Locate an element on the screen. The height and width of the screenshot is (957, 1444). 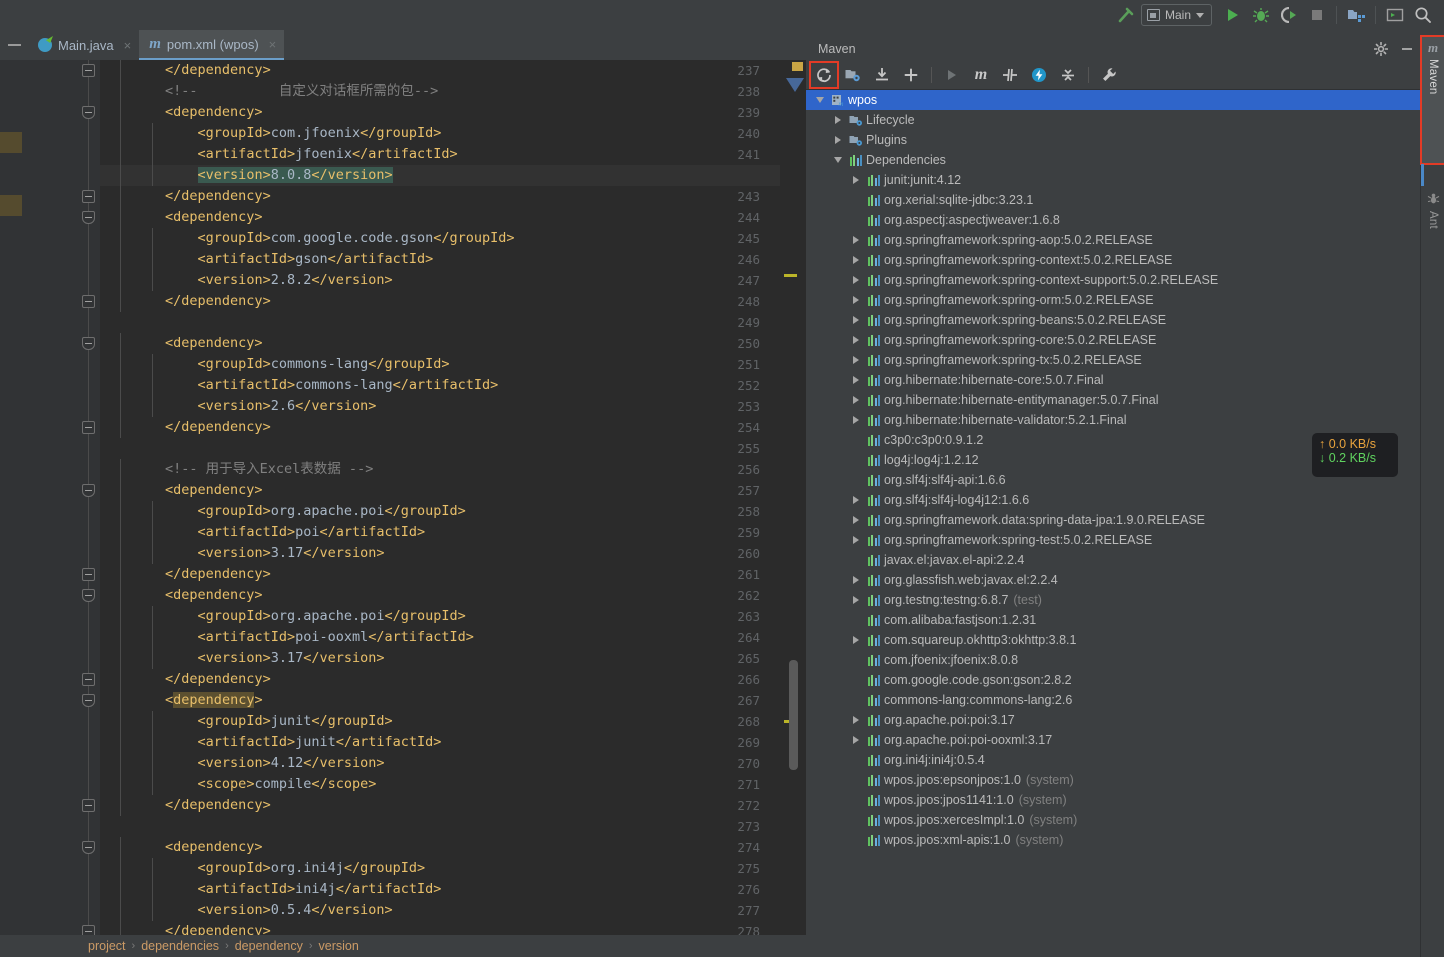
maven-tree-row: org.testng:testng:6.8.7 (test) is located at coordinates (1113, 600).